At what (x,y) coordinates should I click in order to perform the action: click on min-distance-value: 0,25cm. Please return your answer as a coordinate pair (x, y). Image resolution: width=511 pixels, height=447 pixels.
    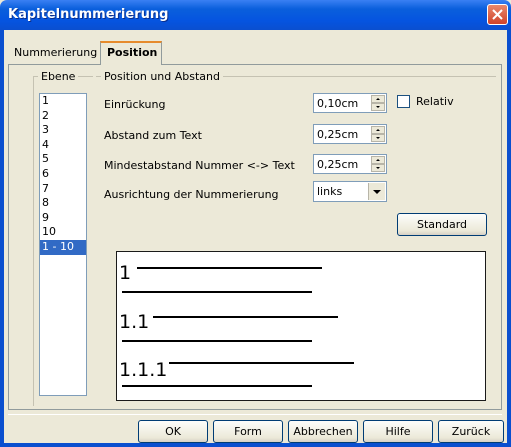
    Looking at the image, I should click on (337, 164).